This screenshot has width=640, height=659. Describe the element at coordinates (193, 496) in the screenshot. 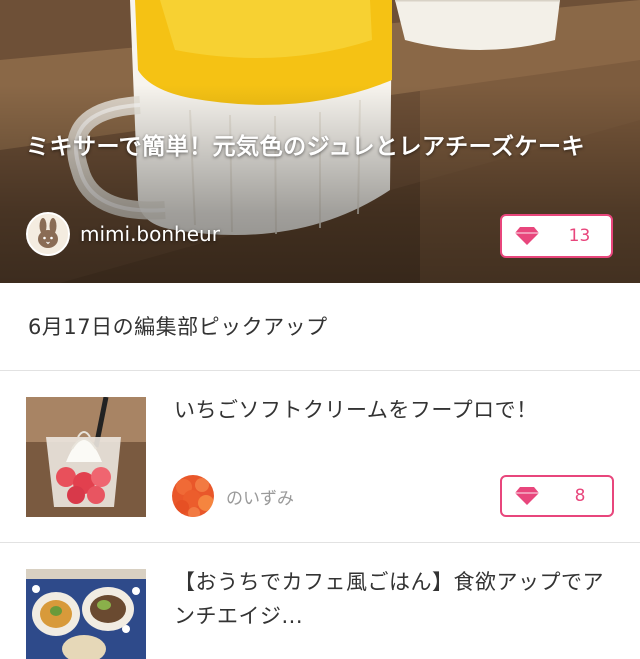

I see `tomato-avatar-icon` at that location.